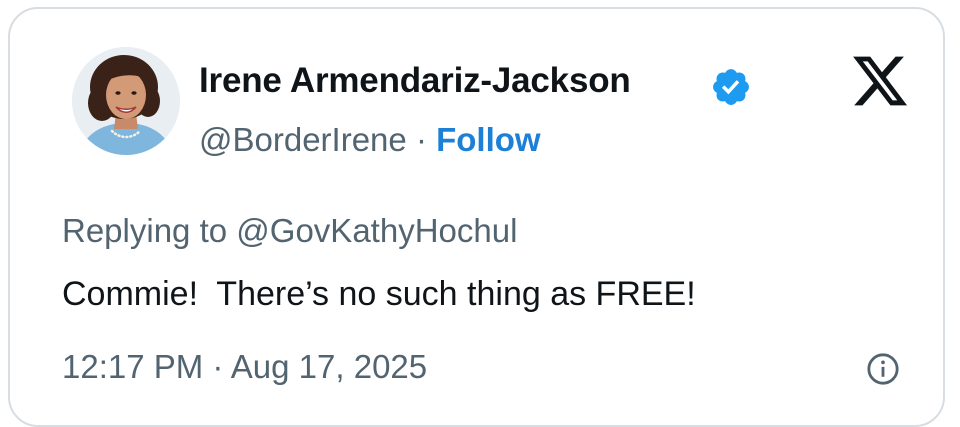 This screenshot has height=427, width=960. I want to click on info-icon, so click(883, 369).